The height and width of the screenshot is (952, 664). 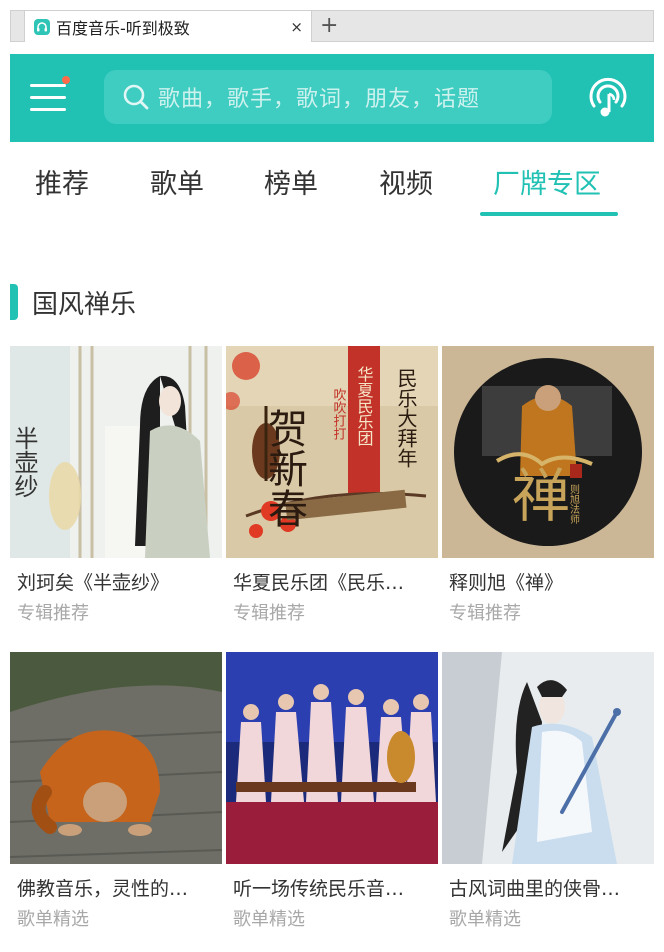 I want to click on browser-tab: 百度音乐-听到极致 ×, so click(x=168, y=26).